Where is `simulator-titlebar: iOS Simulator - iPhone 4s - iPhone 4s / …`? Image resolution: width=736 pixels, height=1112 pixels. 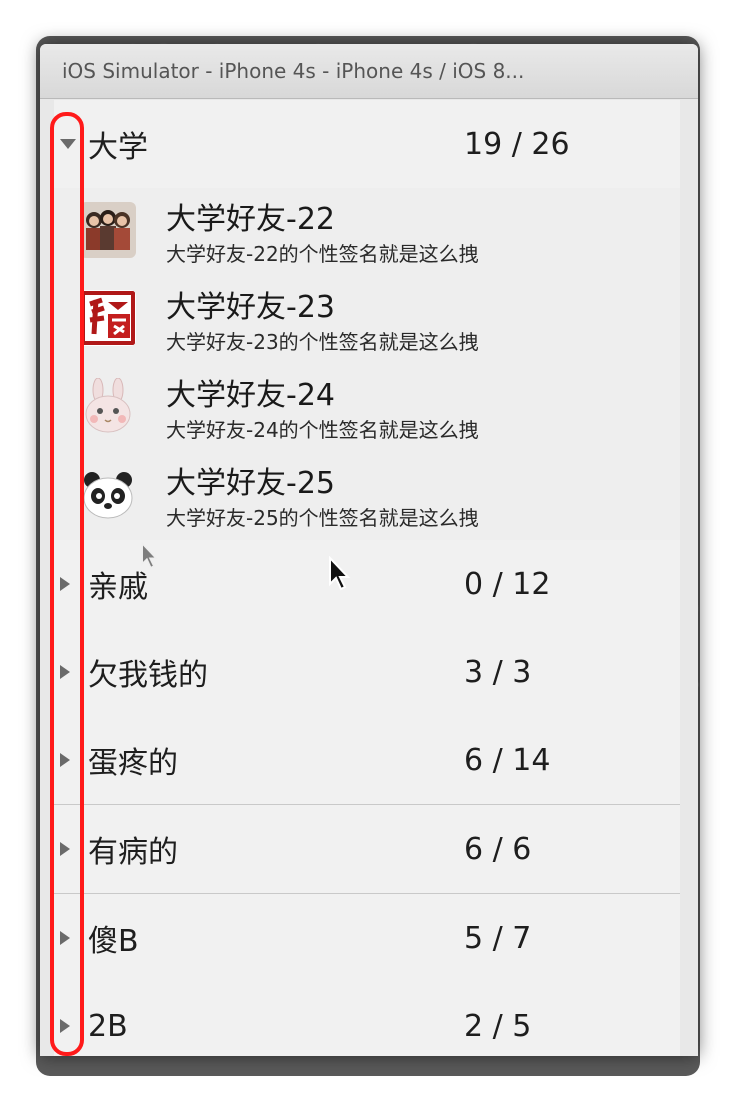 simulator-titlebar: iOS Simulator - iPhone 4s - iPhone 4s / … is located at coordinates (369, 71).